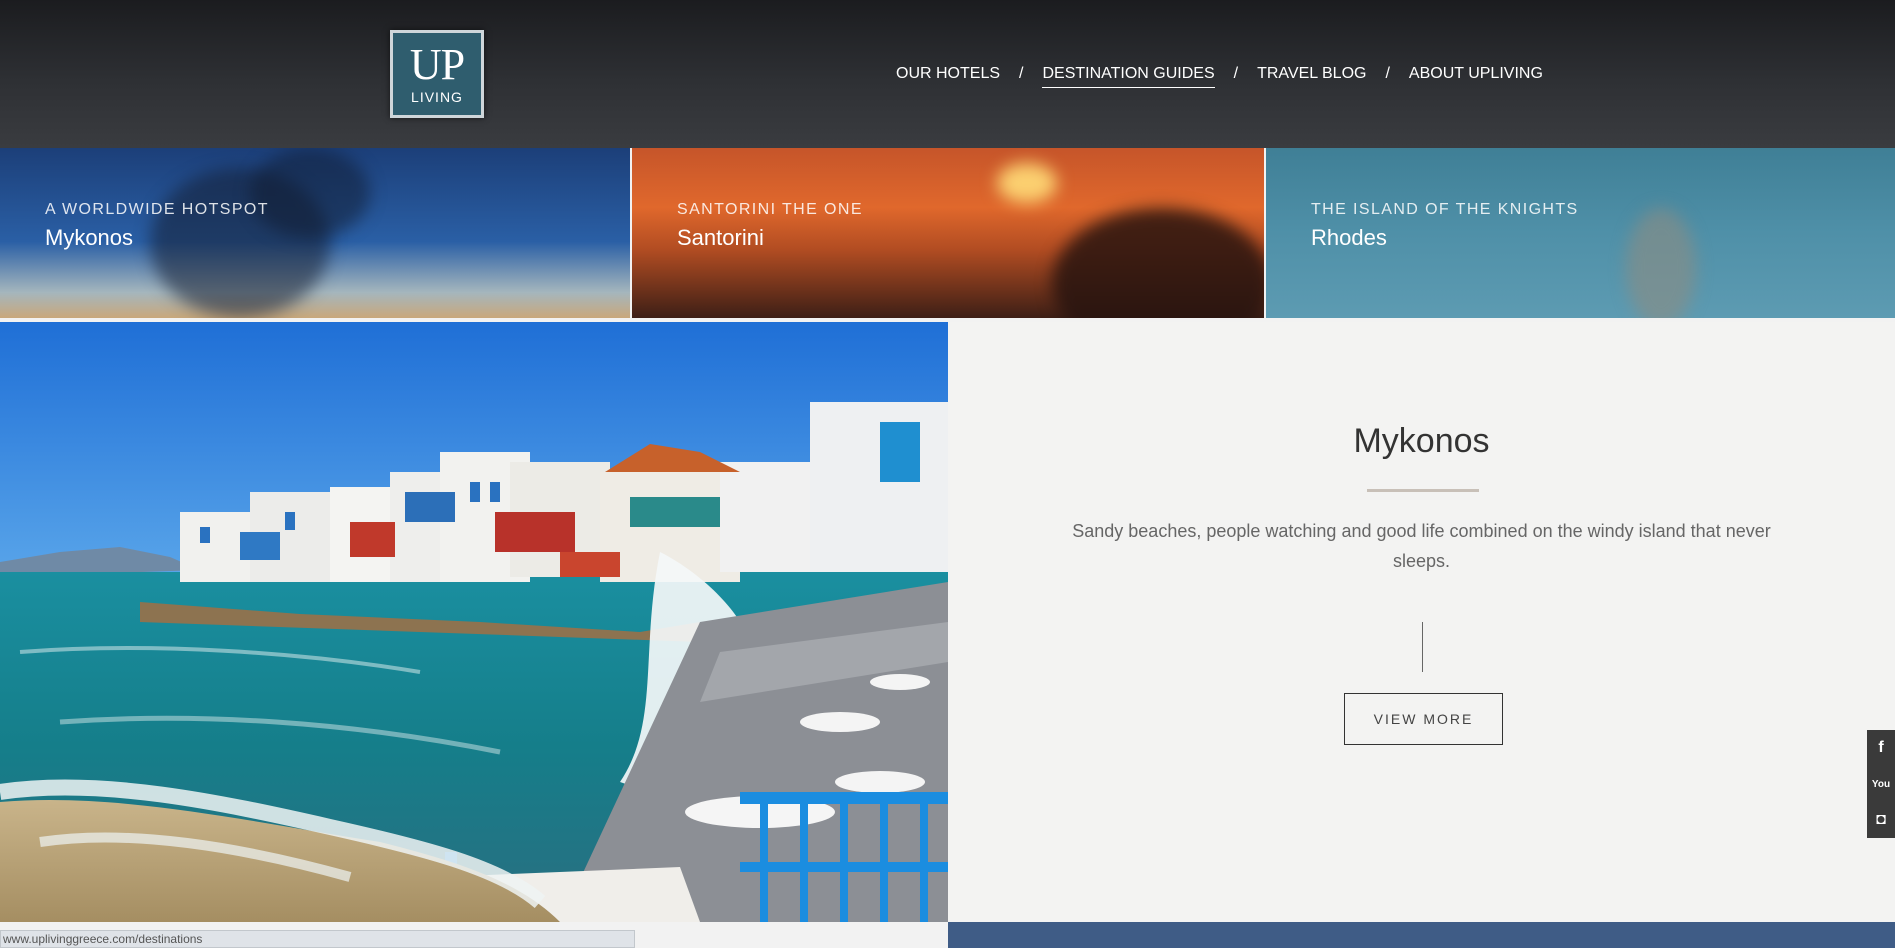 Image resolution: width=1895 pixels, height=948 pixels. What do you see at coordinates (720, 237) in the screenshot?
I see `tile-name: Santorini` at bounding box center [720, 237].